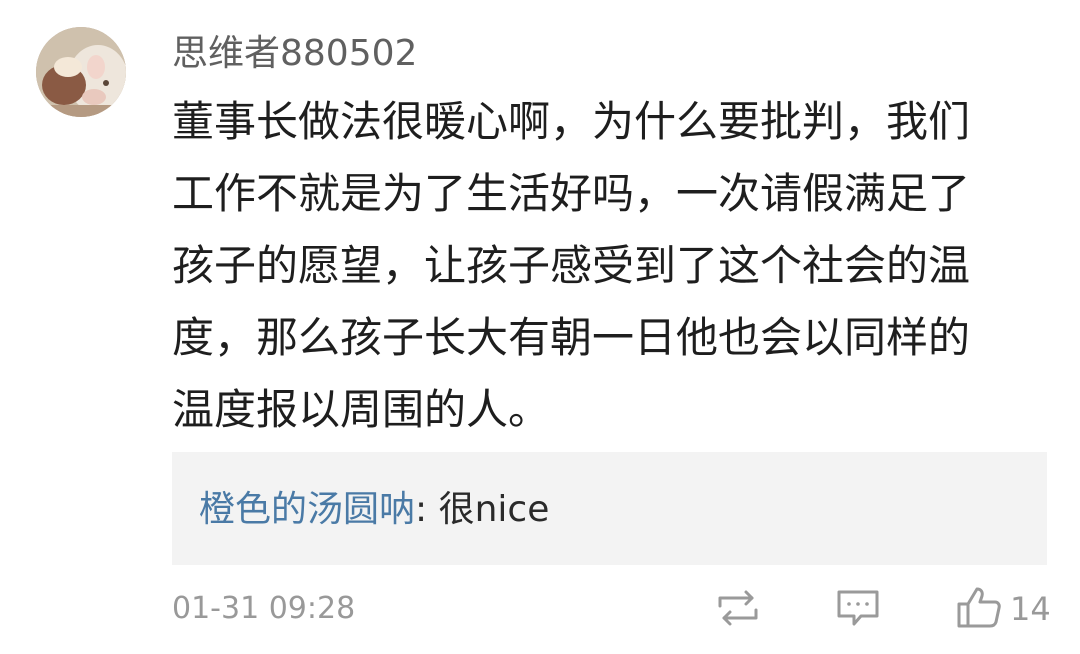 The height and width of the screenshot is (654, 1080). What do you see at coordinates (1030, 609) in the screenshot?
I see `like-count: 14` at bounding box center [1030, 609].